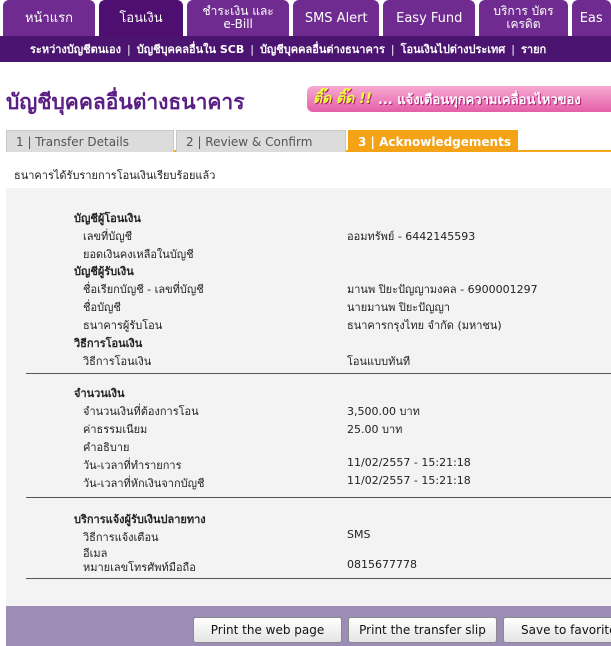 The height and width of the screenshot is (646, 611). I want to click on tab-sms-alert-label: SMS Alert, so click(336, 18).